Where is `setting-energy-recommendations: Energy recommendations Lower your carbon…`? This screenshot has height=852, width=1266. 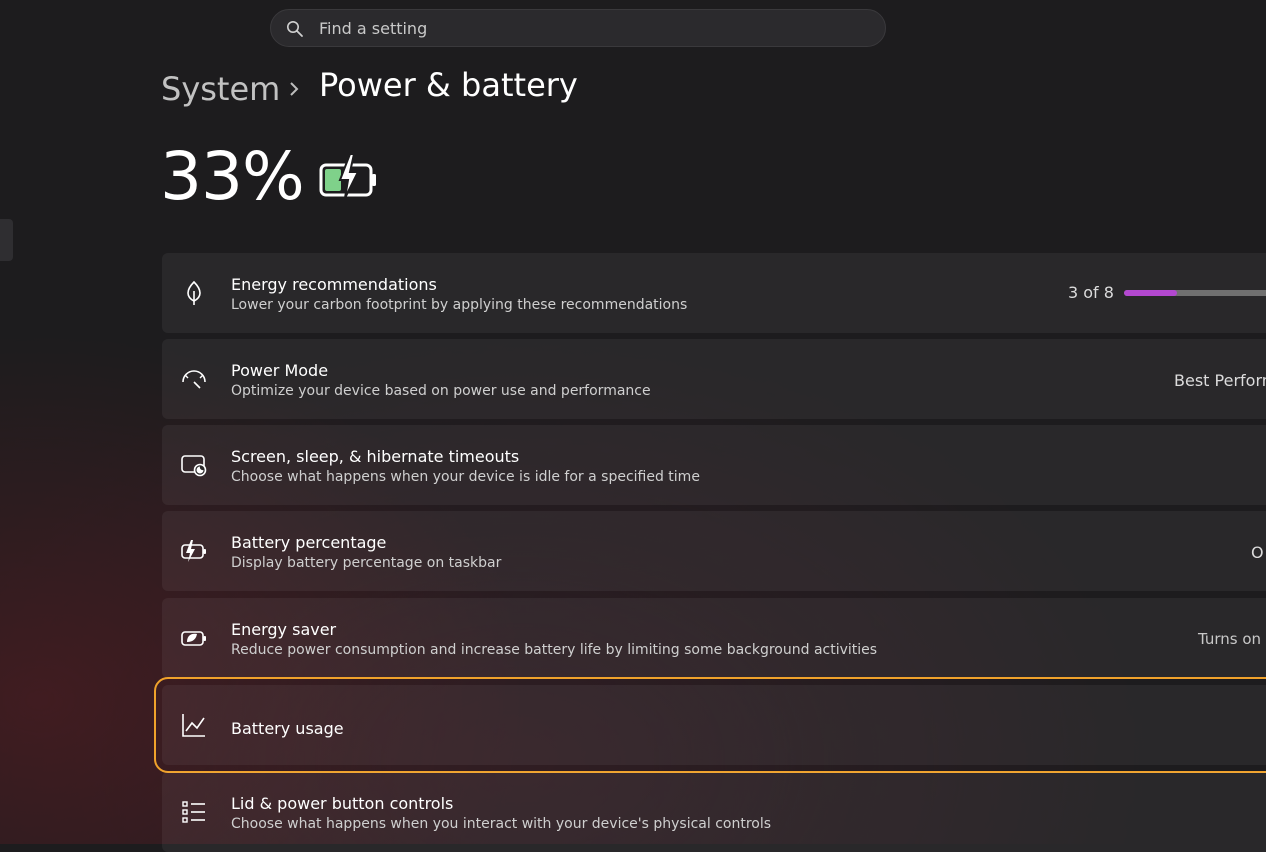 setting-energy-recommendations: Energy recommendations Lower your carbon… is located at coordinates (714, 293).